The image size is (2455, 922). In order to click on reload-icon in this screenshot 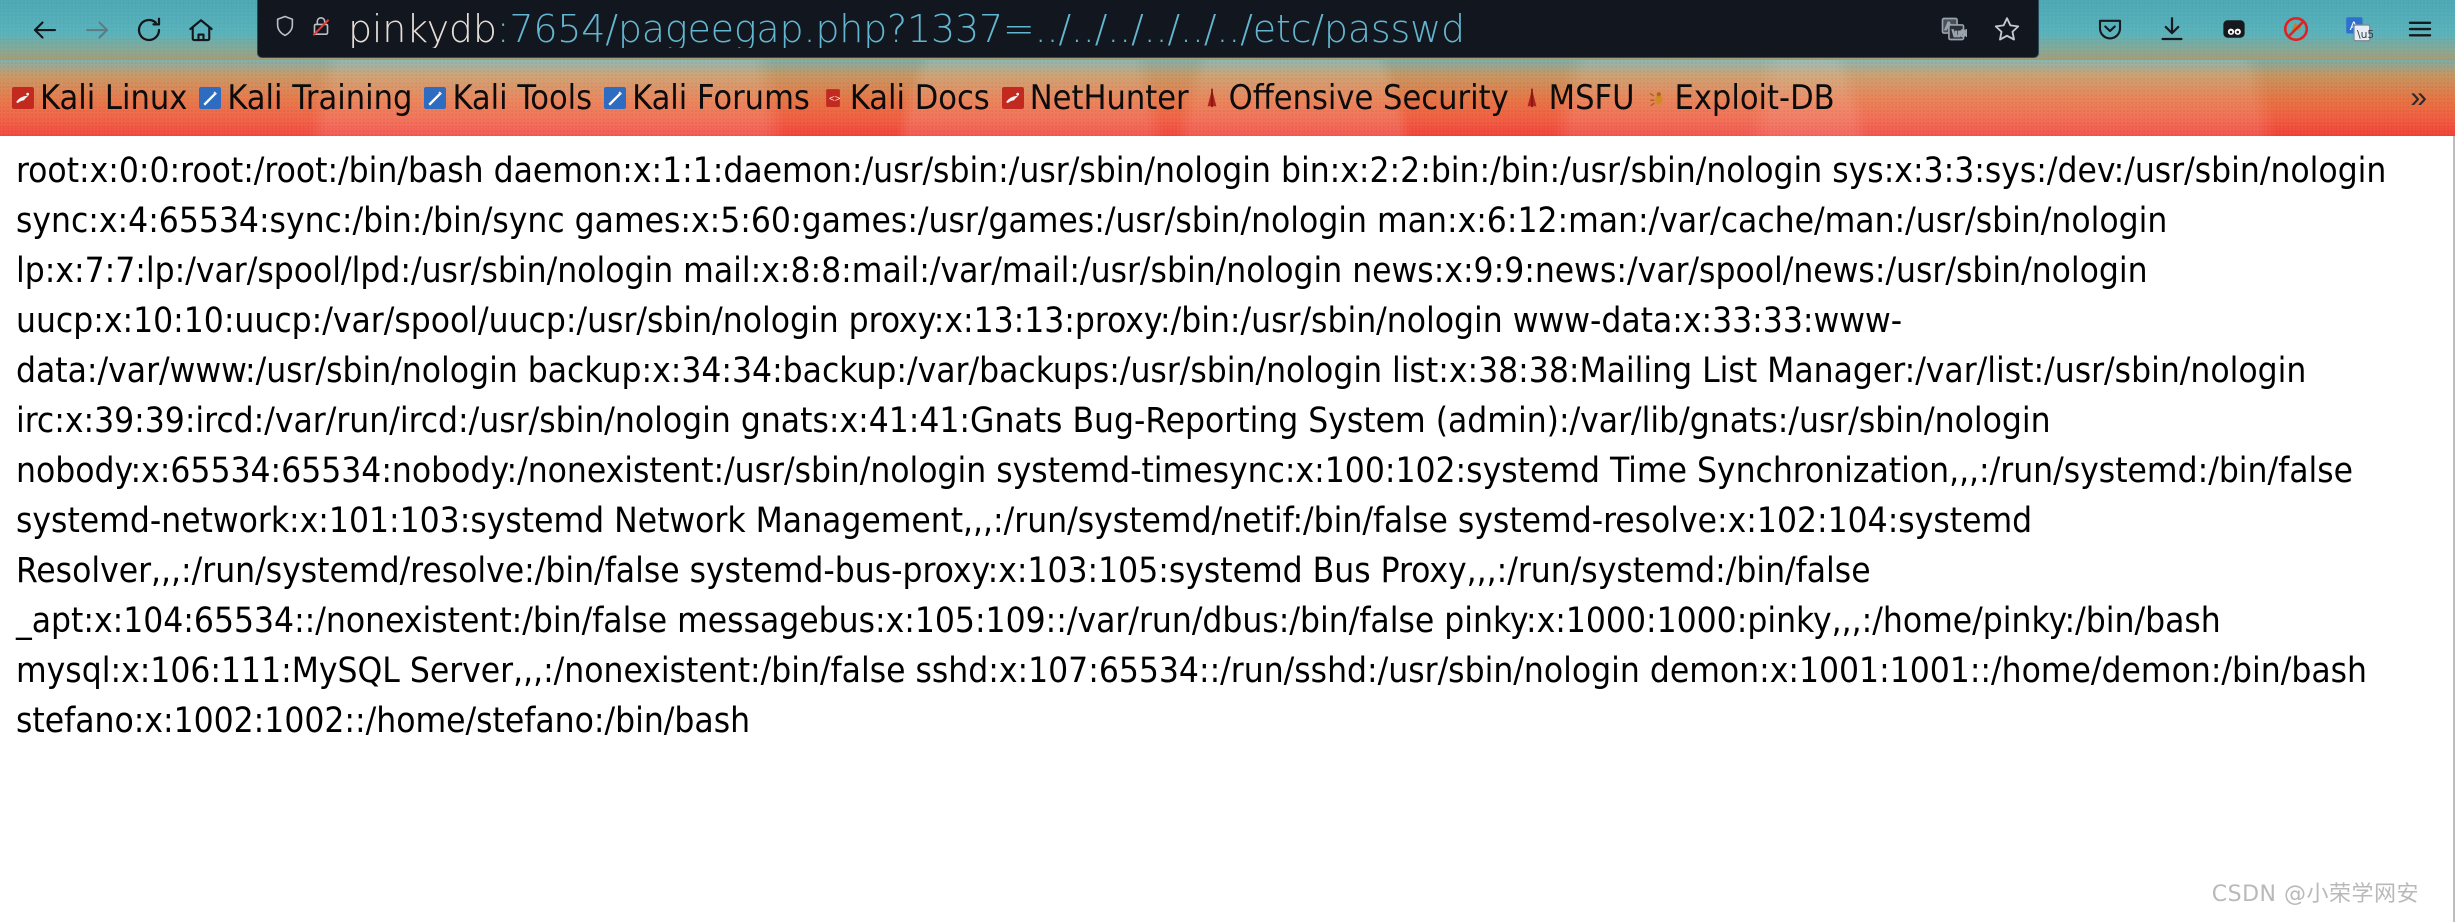, I will do `click(149, 30)`.